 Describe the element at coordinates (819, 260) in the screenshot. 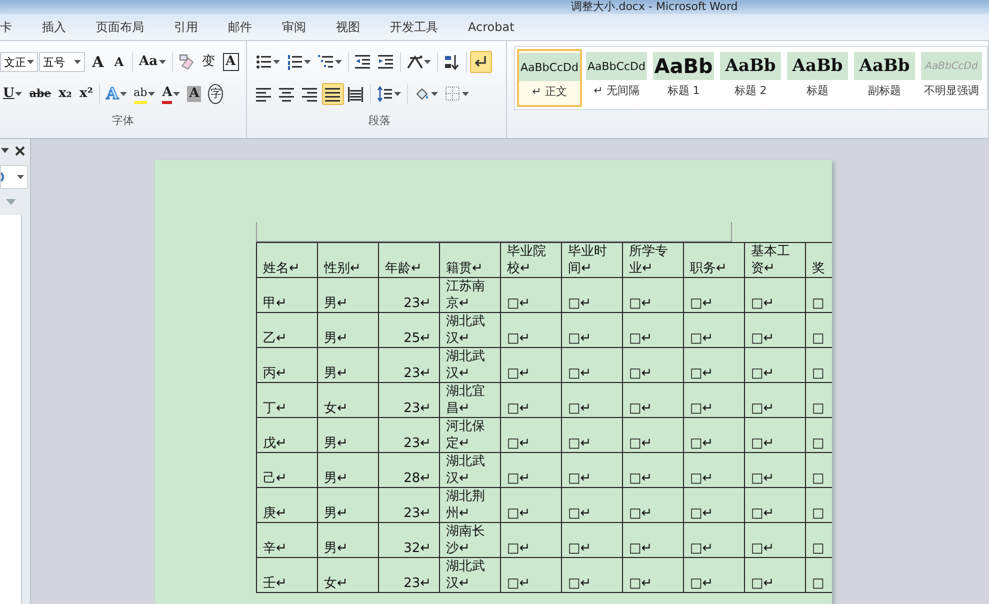

I see `column-header: 奖` at that location.